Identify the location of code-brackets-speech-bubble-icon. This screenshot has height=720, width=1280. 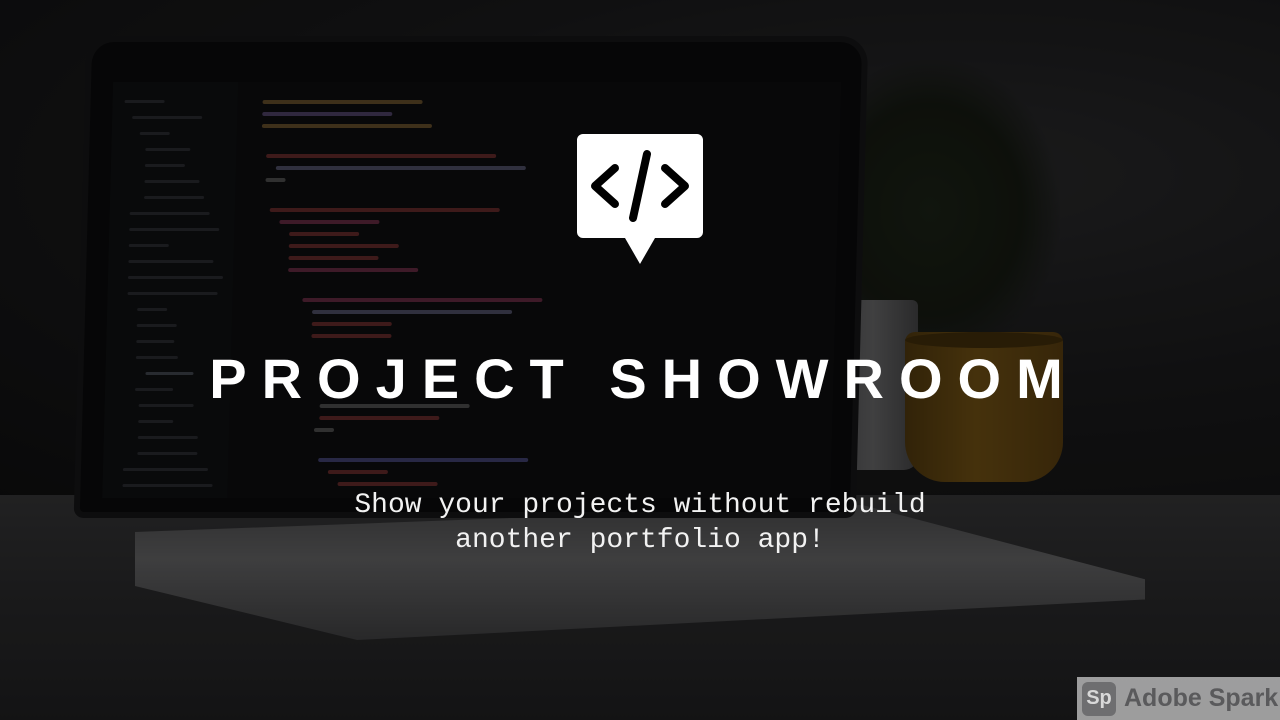
(640, 199).